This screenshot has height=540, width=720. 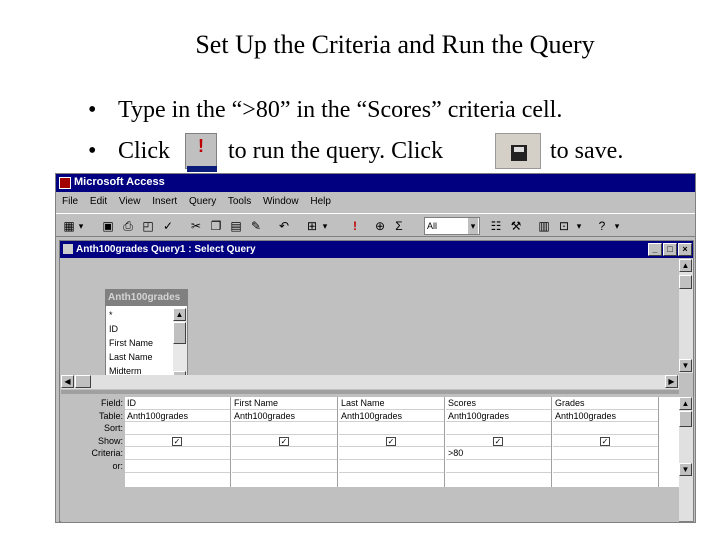 I want to click on scroll-left-icon: ◀, so click(x=67, y=381).